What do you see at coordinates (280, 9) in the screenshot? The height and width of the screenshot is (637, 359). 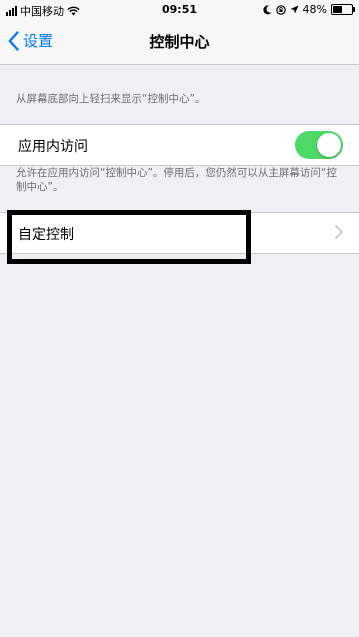 I see `lock-rotation-icon` at bounding box center [280, 9].